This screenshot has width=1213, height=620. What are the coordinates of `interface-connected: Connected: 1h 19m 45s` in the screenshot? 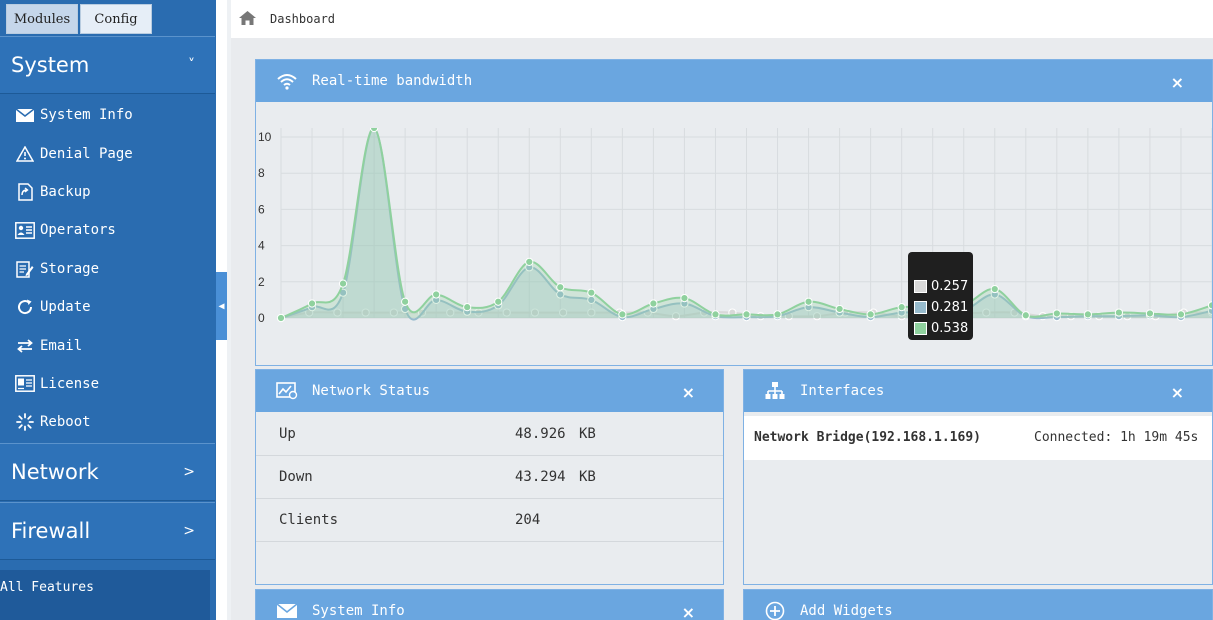 It's located at (1116, 437).